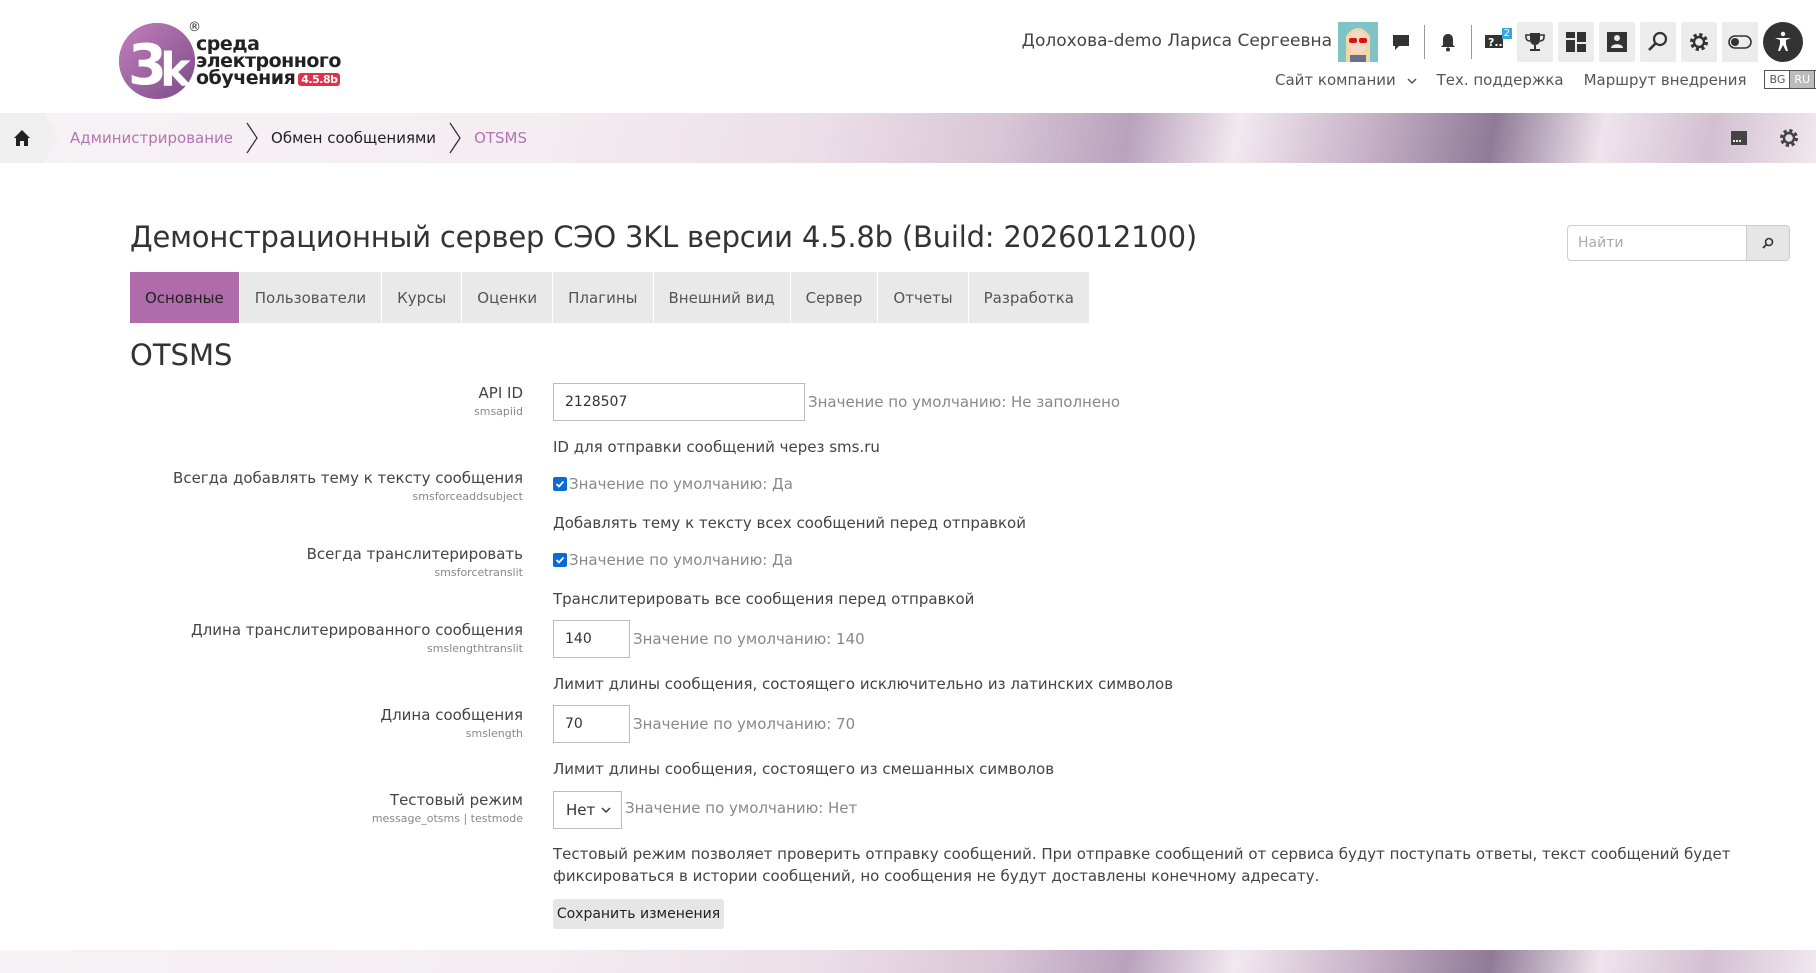 The height and width of the screenshot is (973, 1816). Describe the element at coordinates (964, 402) in the screenshot. I see `setting-default: Значение по умолчанию: Не заполнено` at that location.